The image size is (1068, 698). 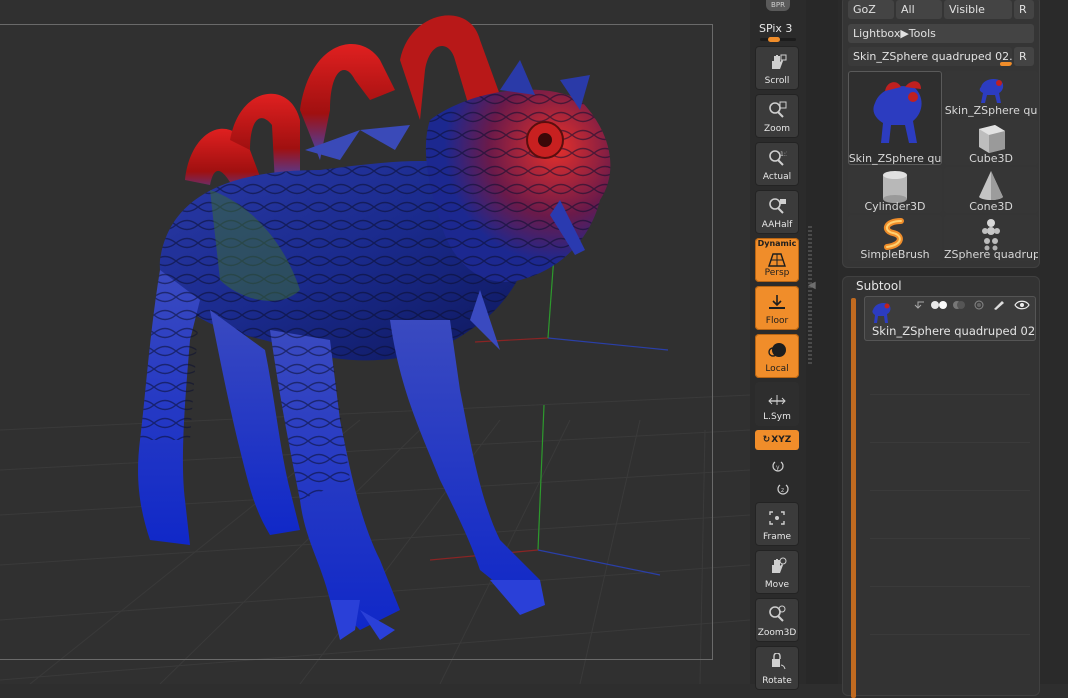 I want to click on thumb-label: Cone3D, so click(x=991, y=206).